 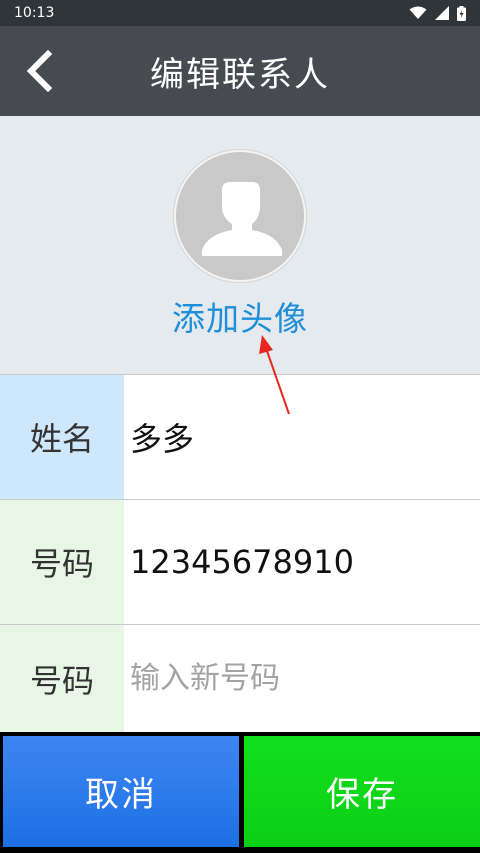 I want to click on phone-row: 号码 12345678910, so click(x=240, y=561).